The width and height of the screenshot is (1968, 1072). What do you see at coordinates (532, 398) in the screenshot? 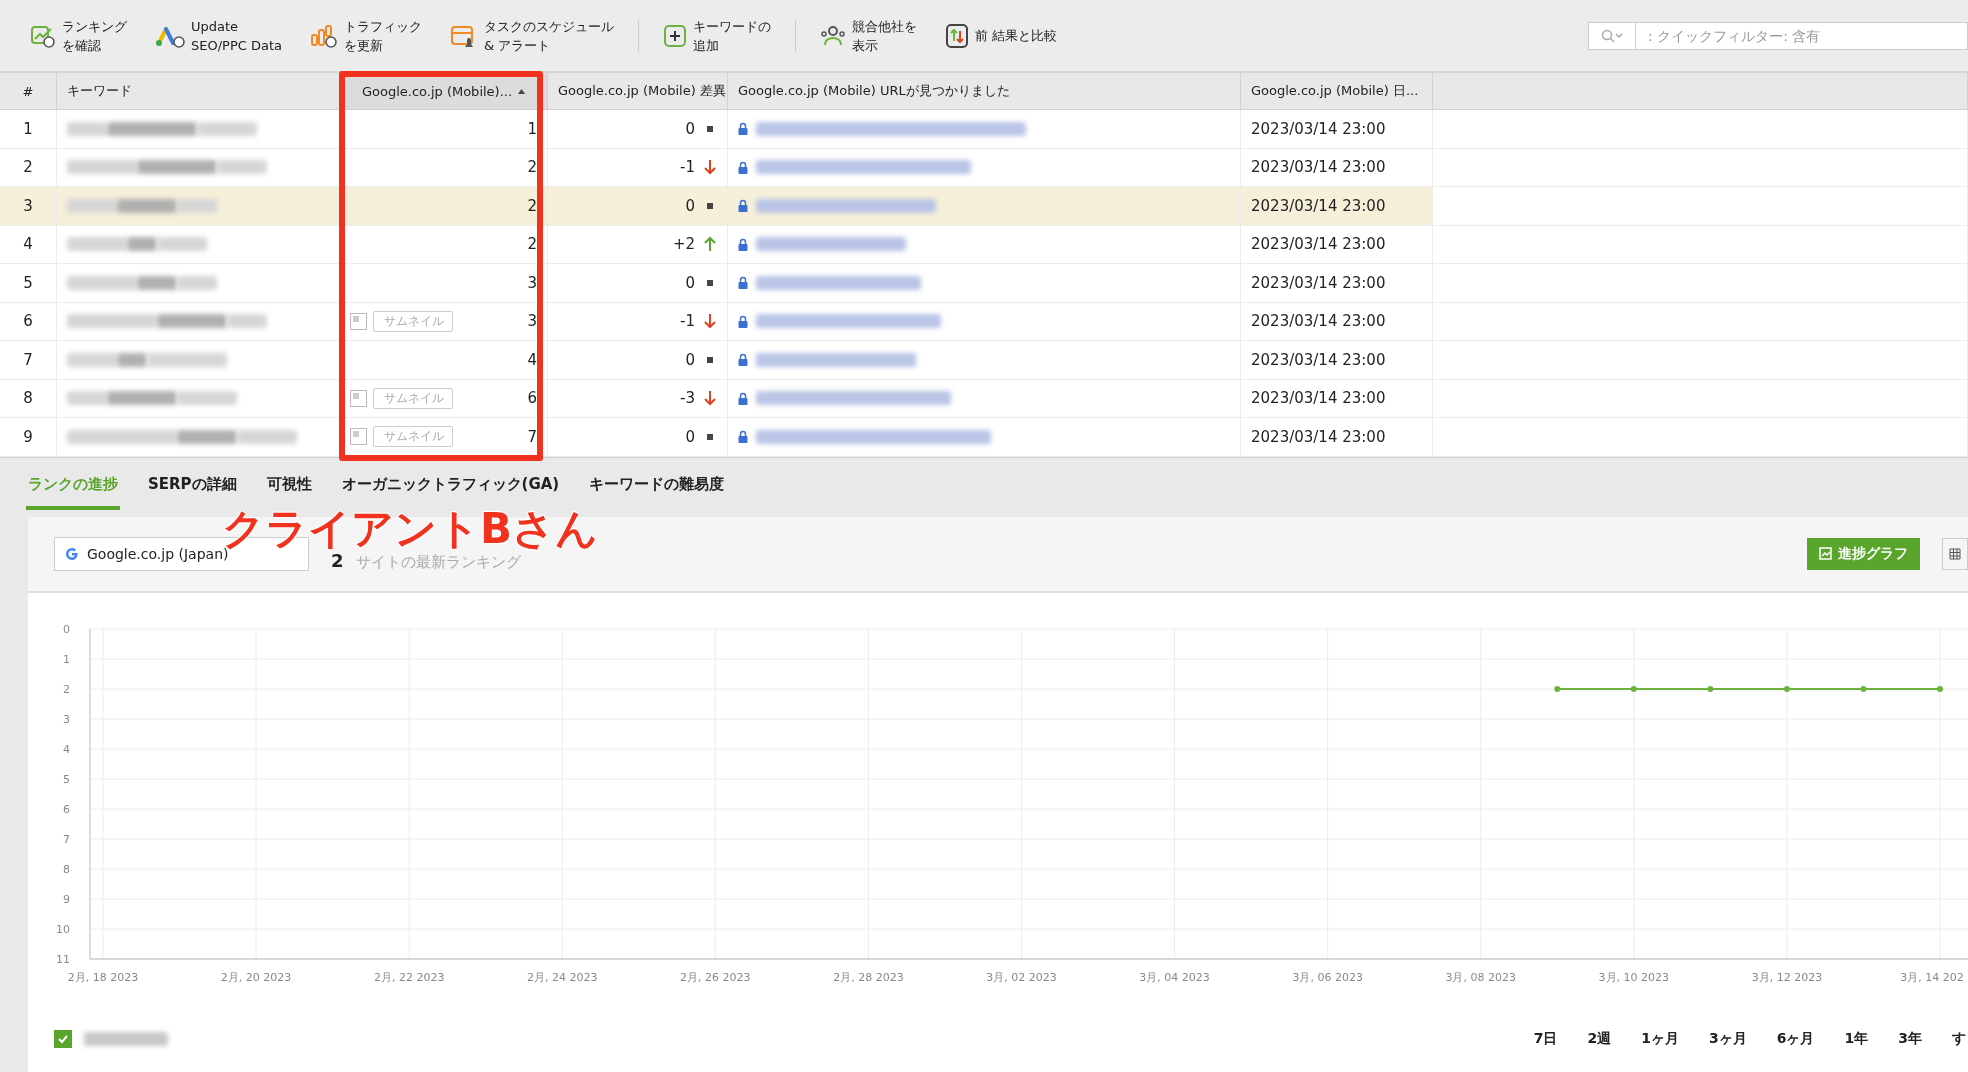
I see `rank-value: 6` at bounding box center [532, 398].